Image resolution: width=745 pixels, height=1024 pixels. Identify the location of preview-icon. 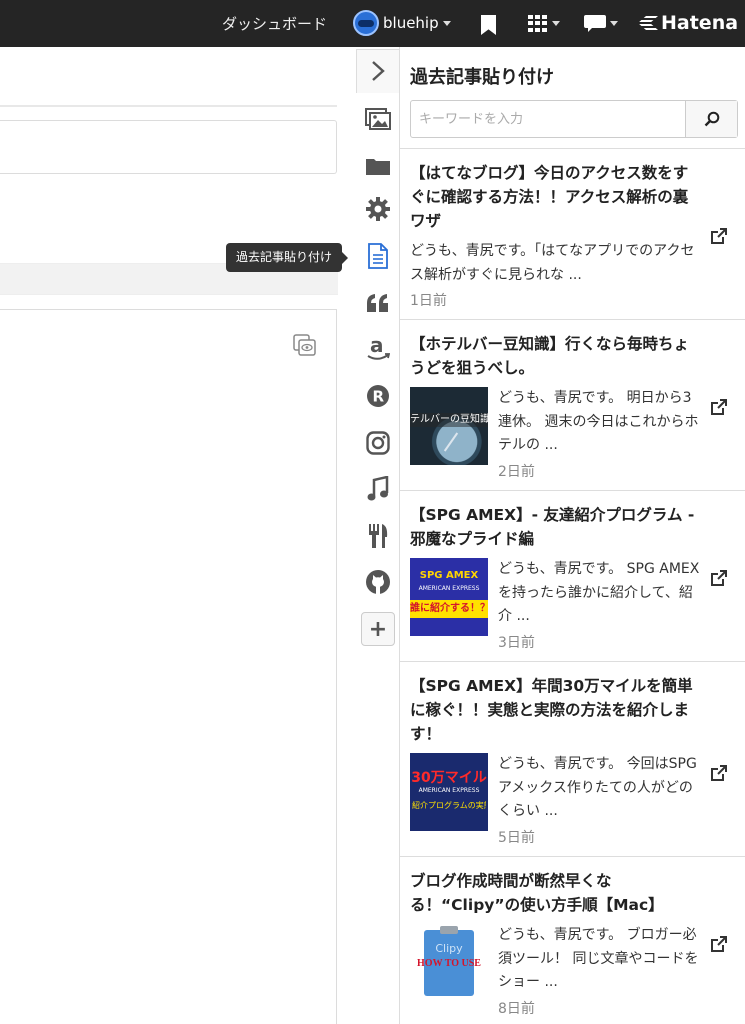
(305, 345).